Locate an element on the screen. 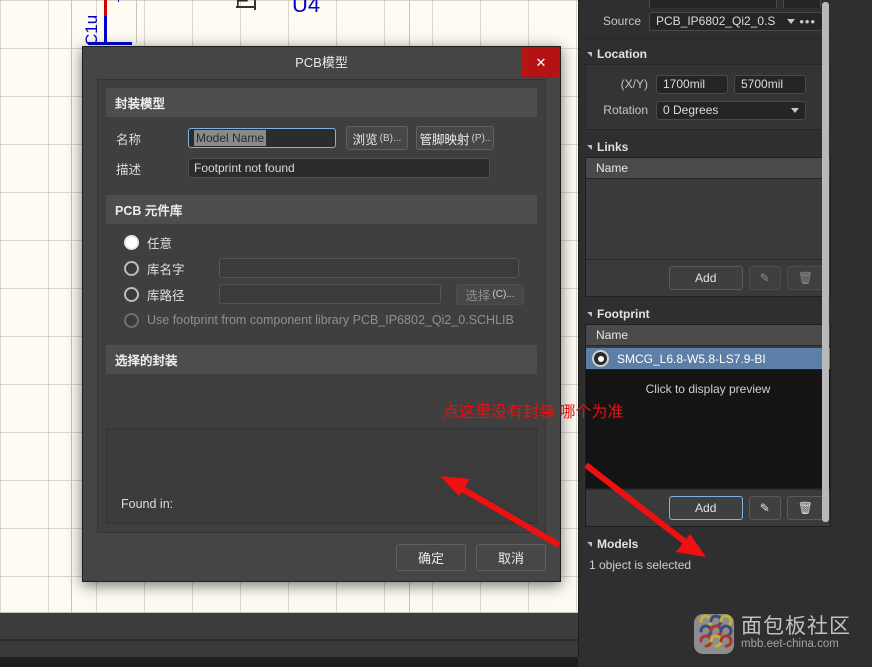 Image resolution: width=872 pixels, height=667 pixels. footprint-column-name: Name is located at coordinates (708, 335).